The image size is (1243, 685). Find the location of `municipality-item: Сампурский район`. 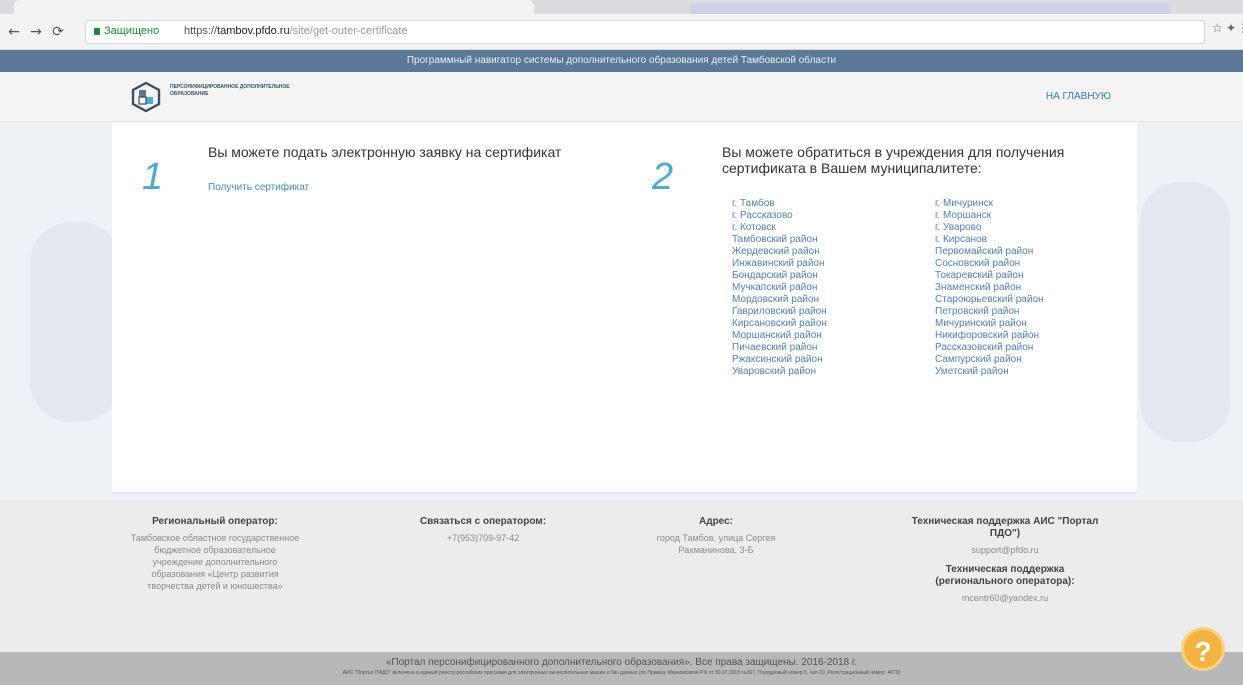

municipality-item: Сампурский район is located at coordinates (989, 360).